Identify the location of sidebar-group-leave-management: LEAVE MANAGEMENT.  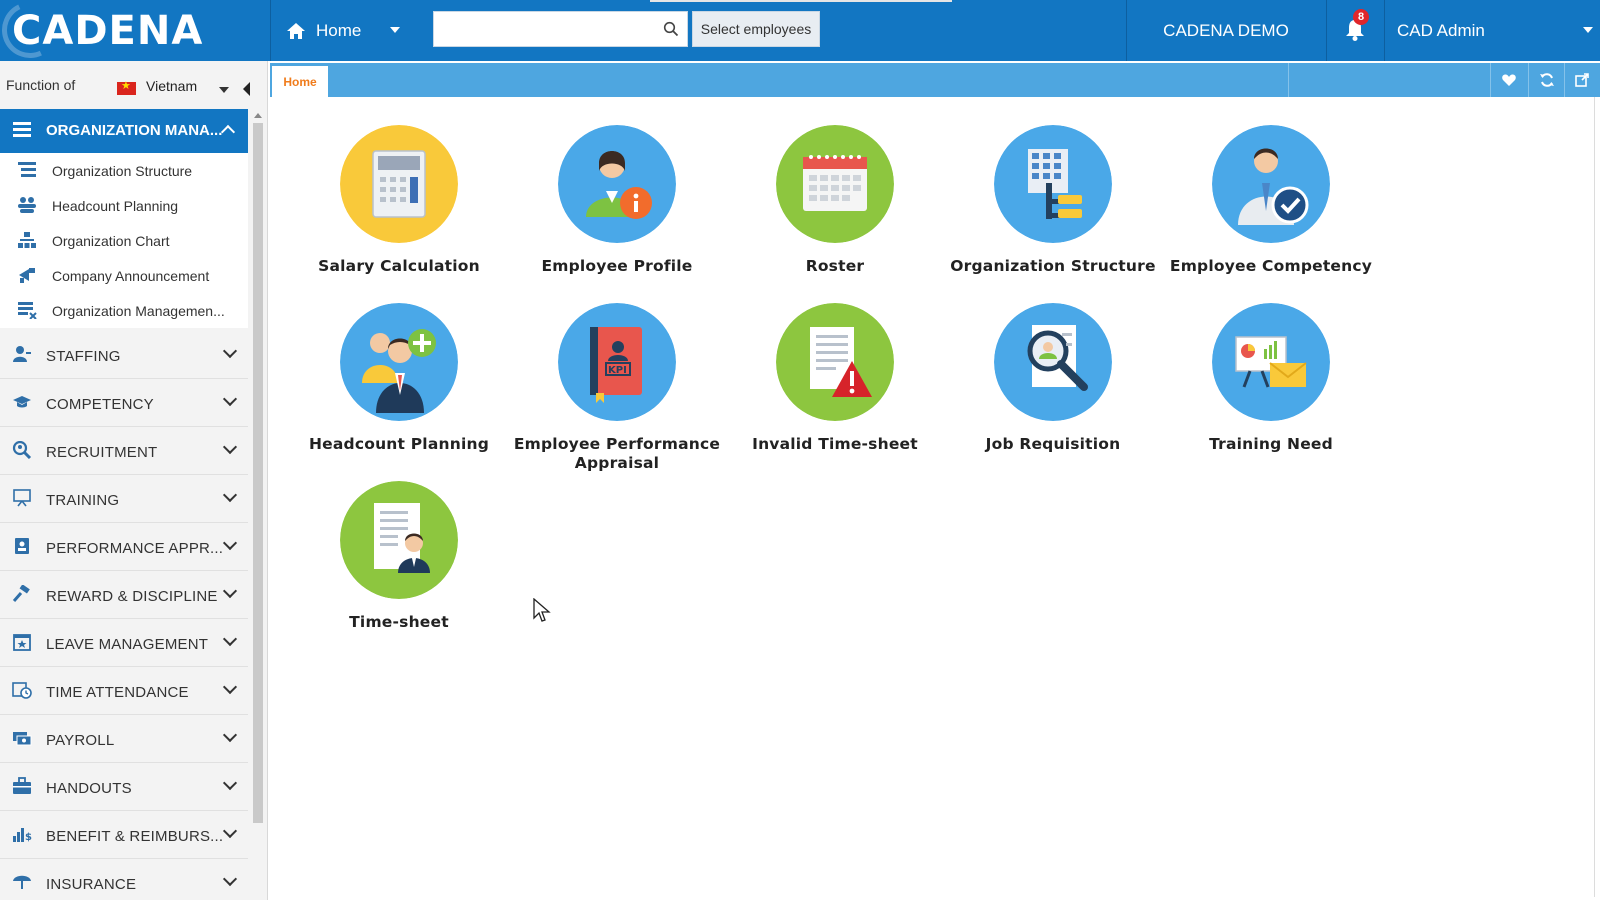
(124, 643).